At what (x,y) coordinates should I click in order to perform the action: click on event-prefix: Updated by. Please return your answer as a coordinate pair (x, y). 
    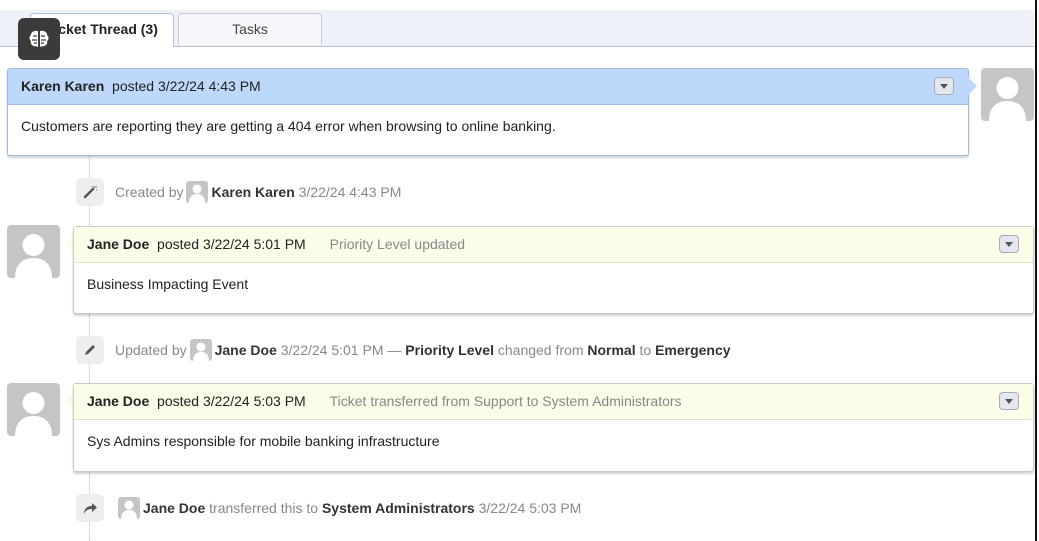
    Looking at the image, I should click on (151, 350).